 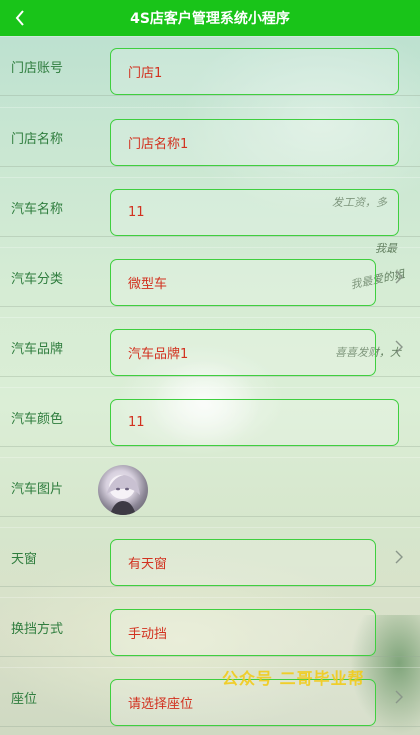 I want to click on seats-chevron, so click(x=399, y=697).